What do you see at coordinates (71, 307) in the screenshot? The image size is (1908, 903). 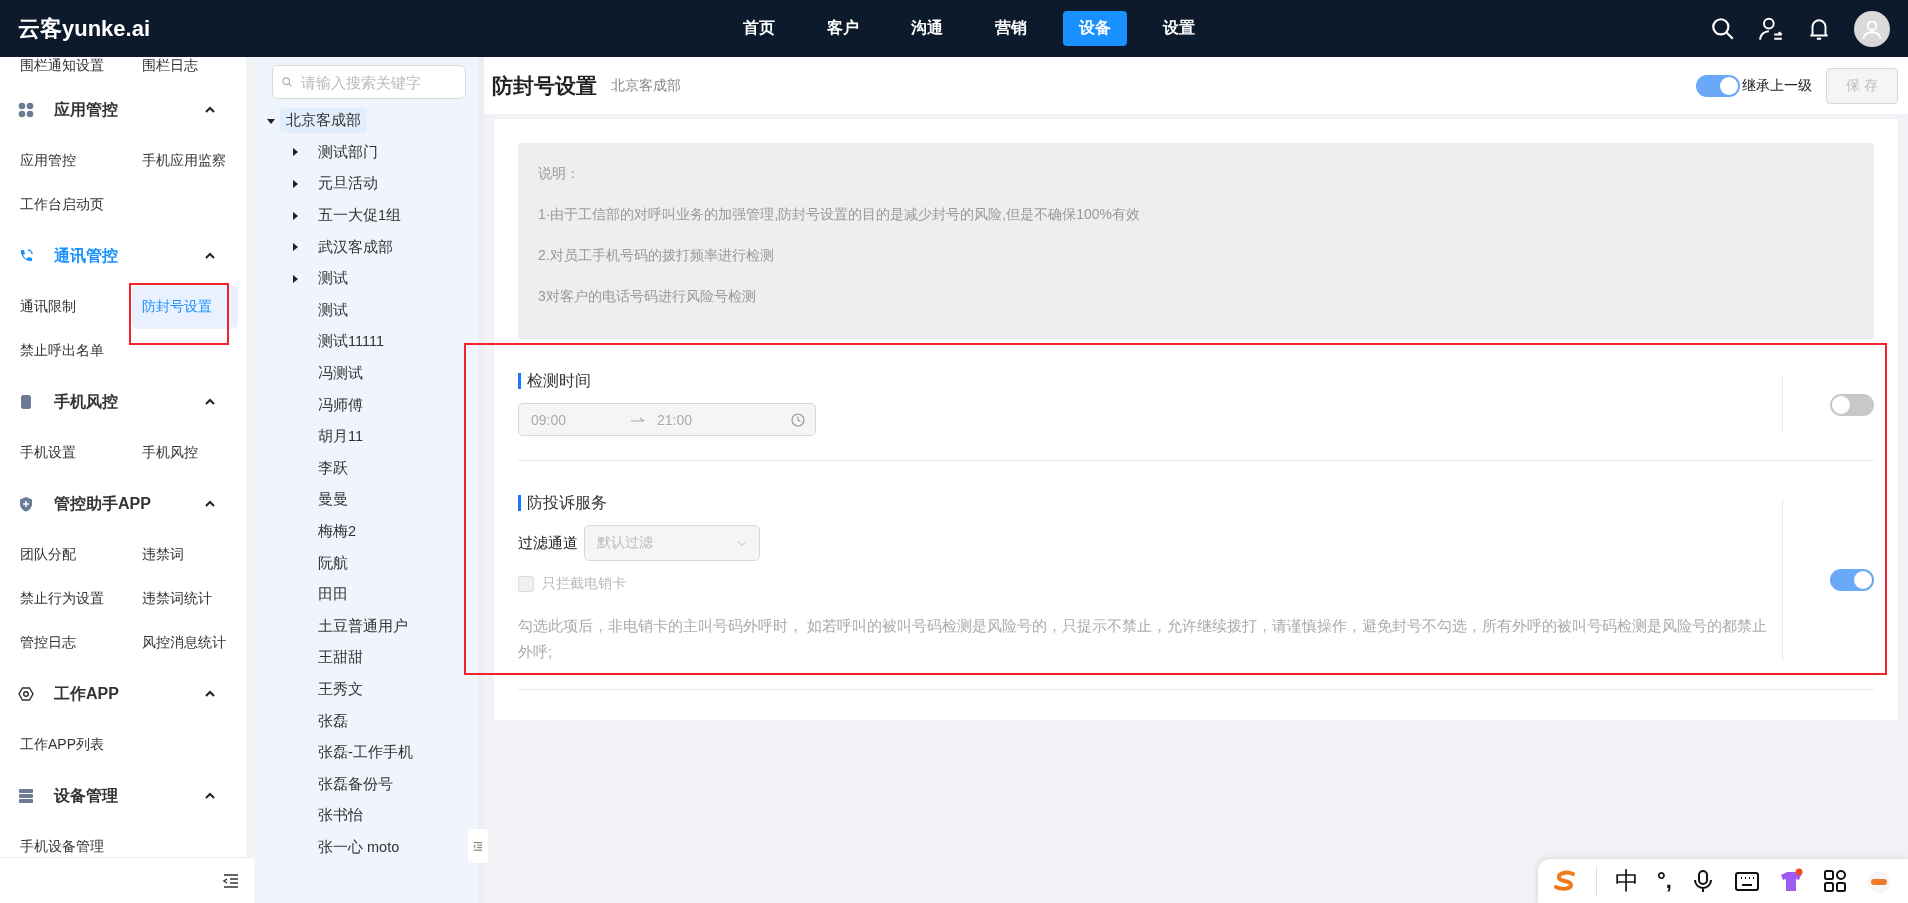 I see `sidebar-item: 通讯限制` at bounding box center [71, 307].